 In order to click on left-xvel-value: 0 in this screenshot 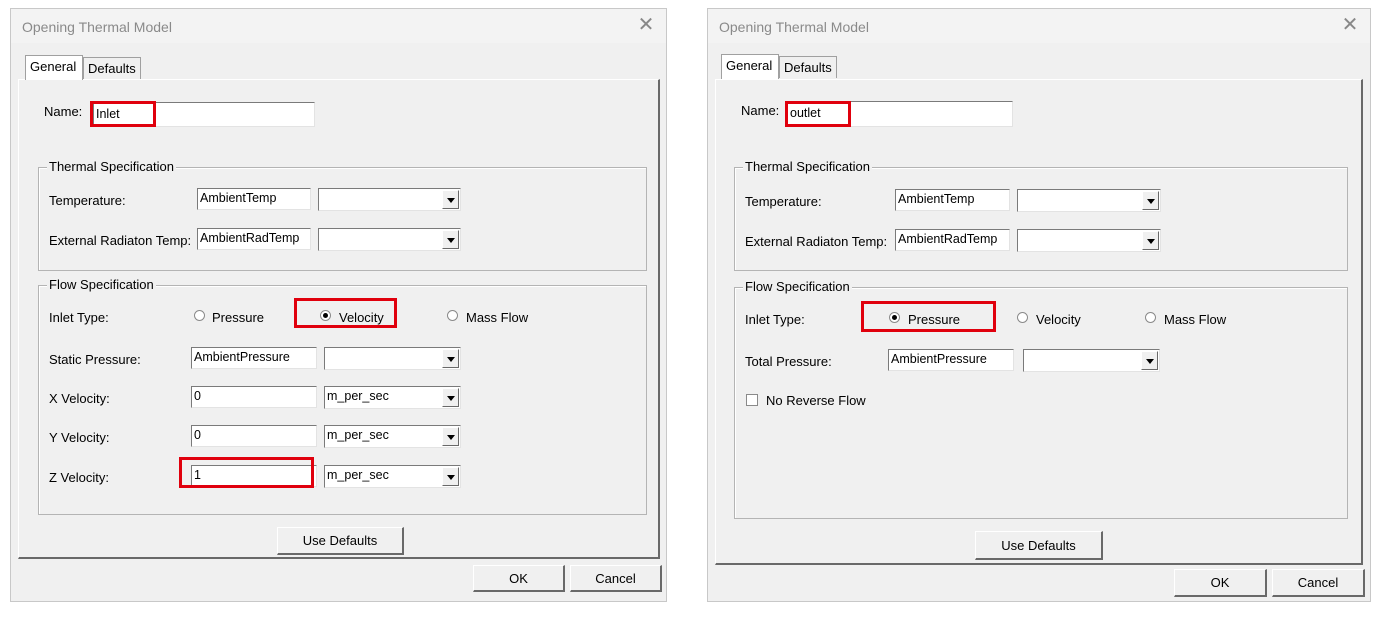, I will do `click(197, 396)`.